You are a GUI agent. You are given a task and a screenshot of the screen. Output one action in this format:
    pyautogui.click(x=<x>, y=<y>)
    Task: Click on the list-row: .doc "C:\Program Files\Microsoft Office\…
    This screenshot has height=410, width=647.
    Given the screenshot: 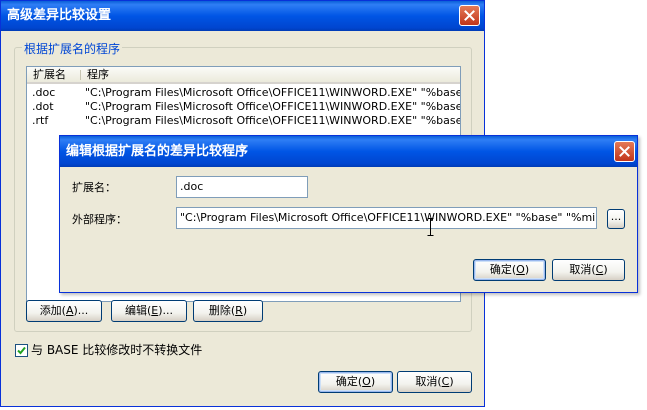 What is the action you would take?
    pyautogui.click(x=243, y=93)
    